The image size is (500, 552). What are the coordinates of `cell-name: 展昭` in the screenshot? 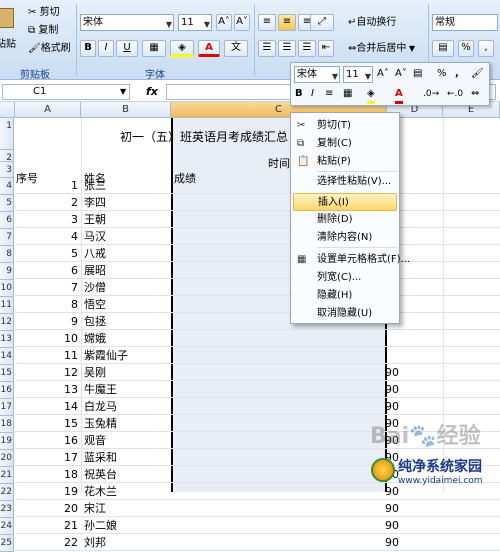 It's located at (131, 271).